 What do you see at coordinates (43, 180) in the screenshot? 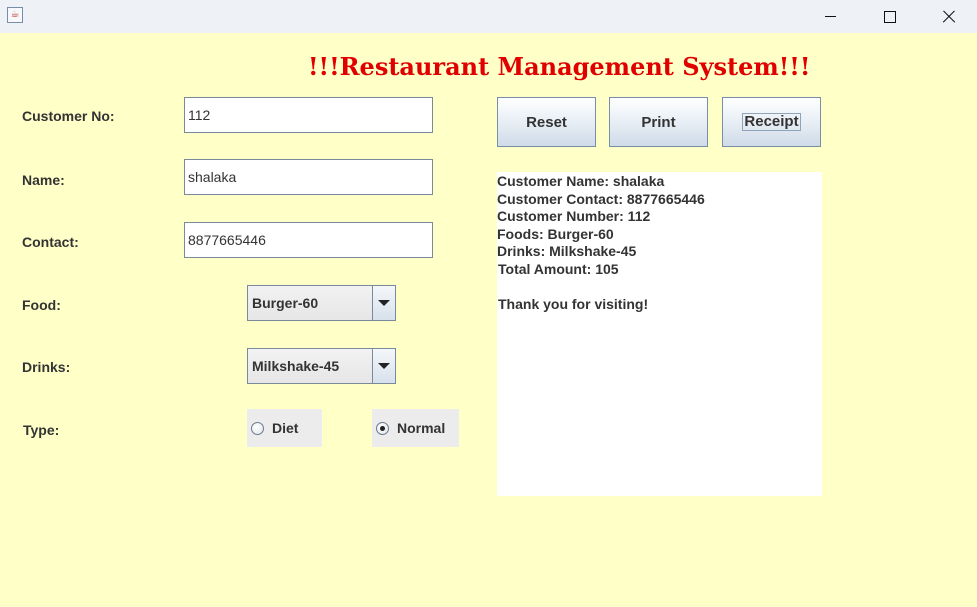
I see `name-label: Name:` at bounding box center [43, 180].